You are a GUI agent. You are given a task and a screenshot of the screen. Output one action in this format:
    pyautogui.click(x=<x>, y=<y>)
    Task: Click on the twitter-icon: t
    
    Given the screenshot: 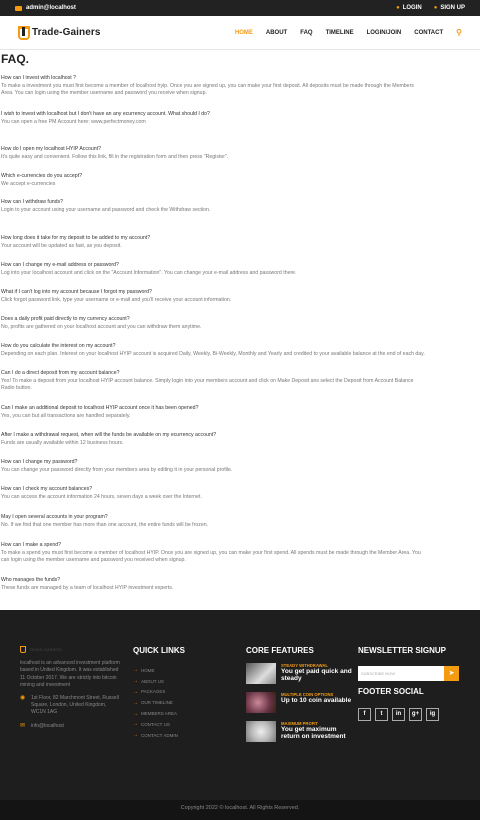 What is the action you would take?
    pyautogui.click(x=381, y=714)
    